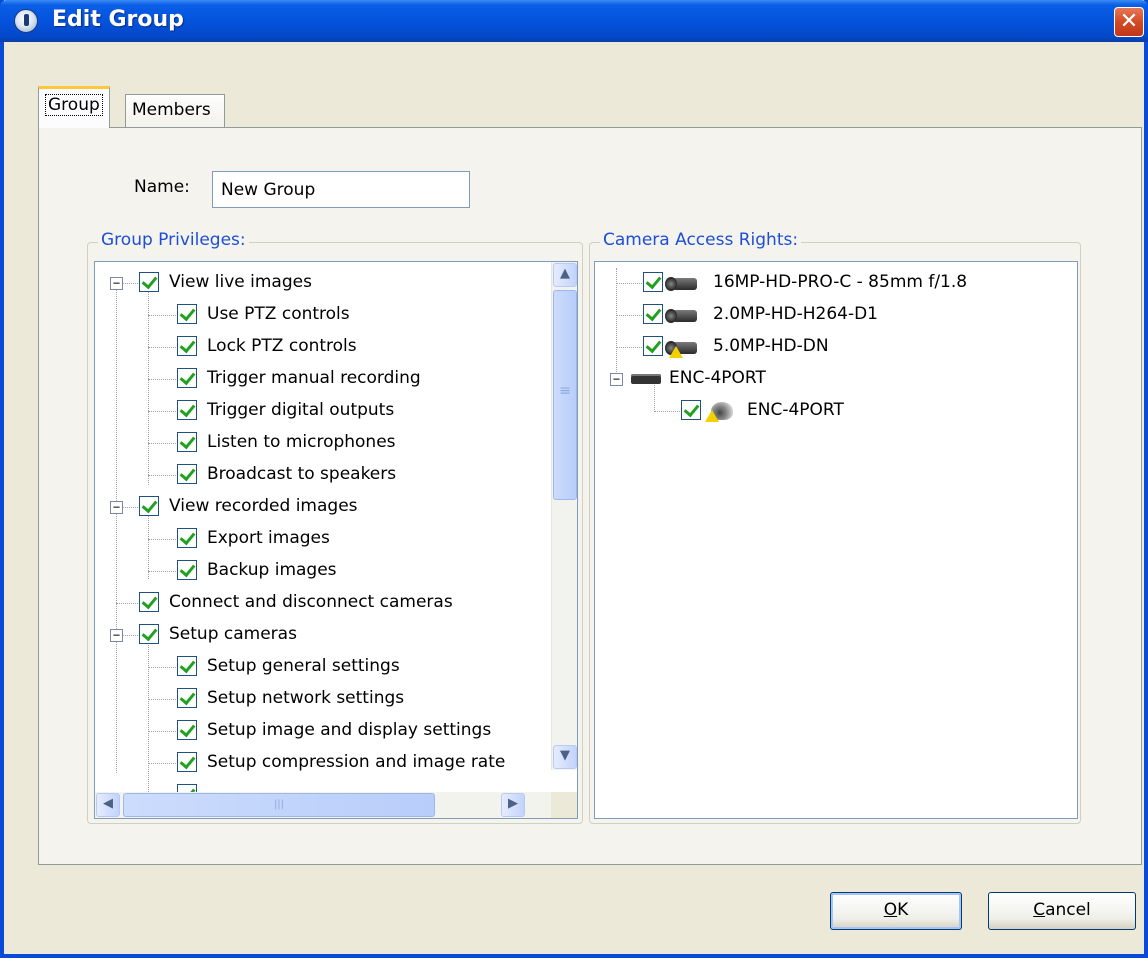 Image resolution: width=1148 pixels, height=958 pixels. Describe the element at coordinates (171, 110) in the screenshot. I see `tab-members-label: Members` at that location.